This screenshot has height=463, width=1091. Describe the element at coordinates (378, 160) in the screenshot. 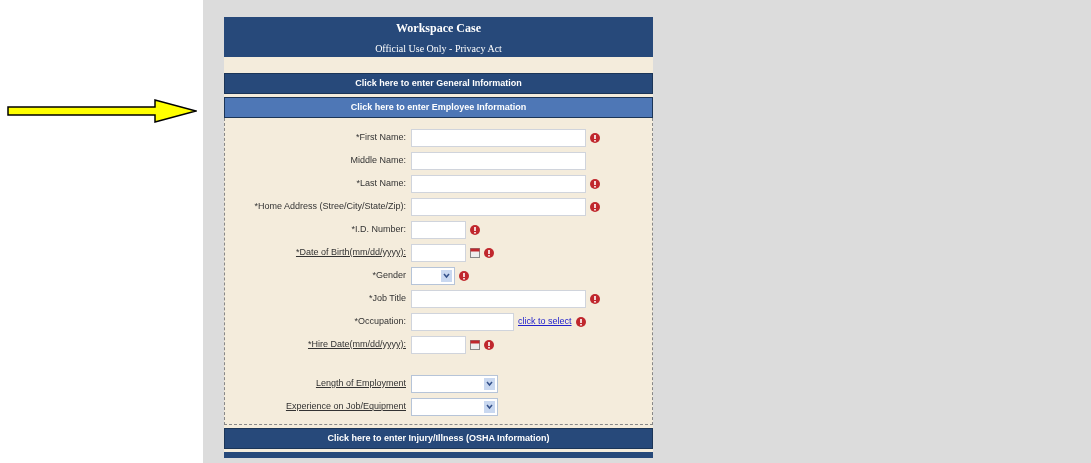

I see `field-label: Middle Name:` at that location.